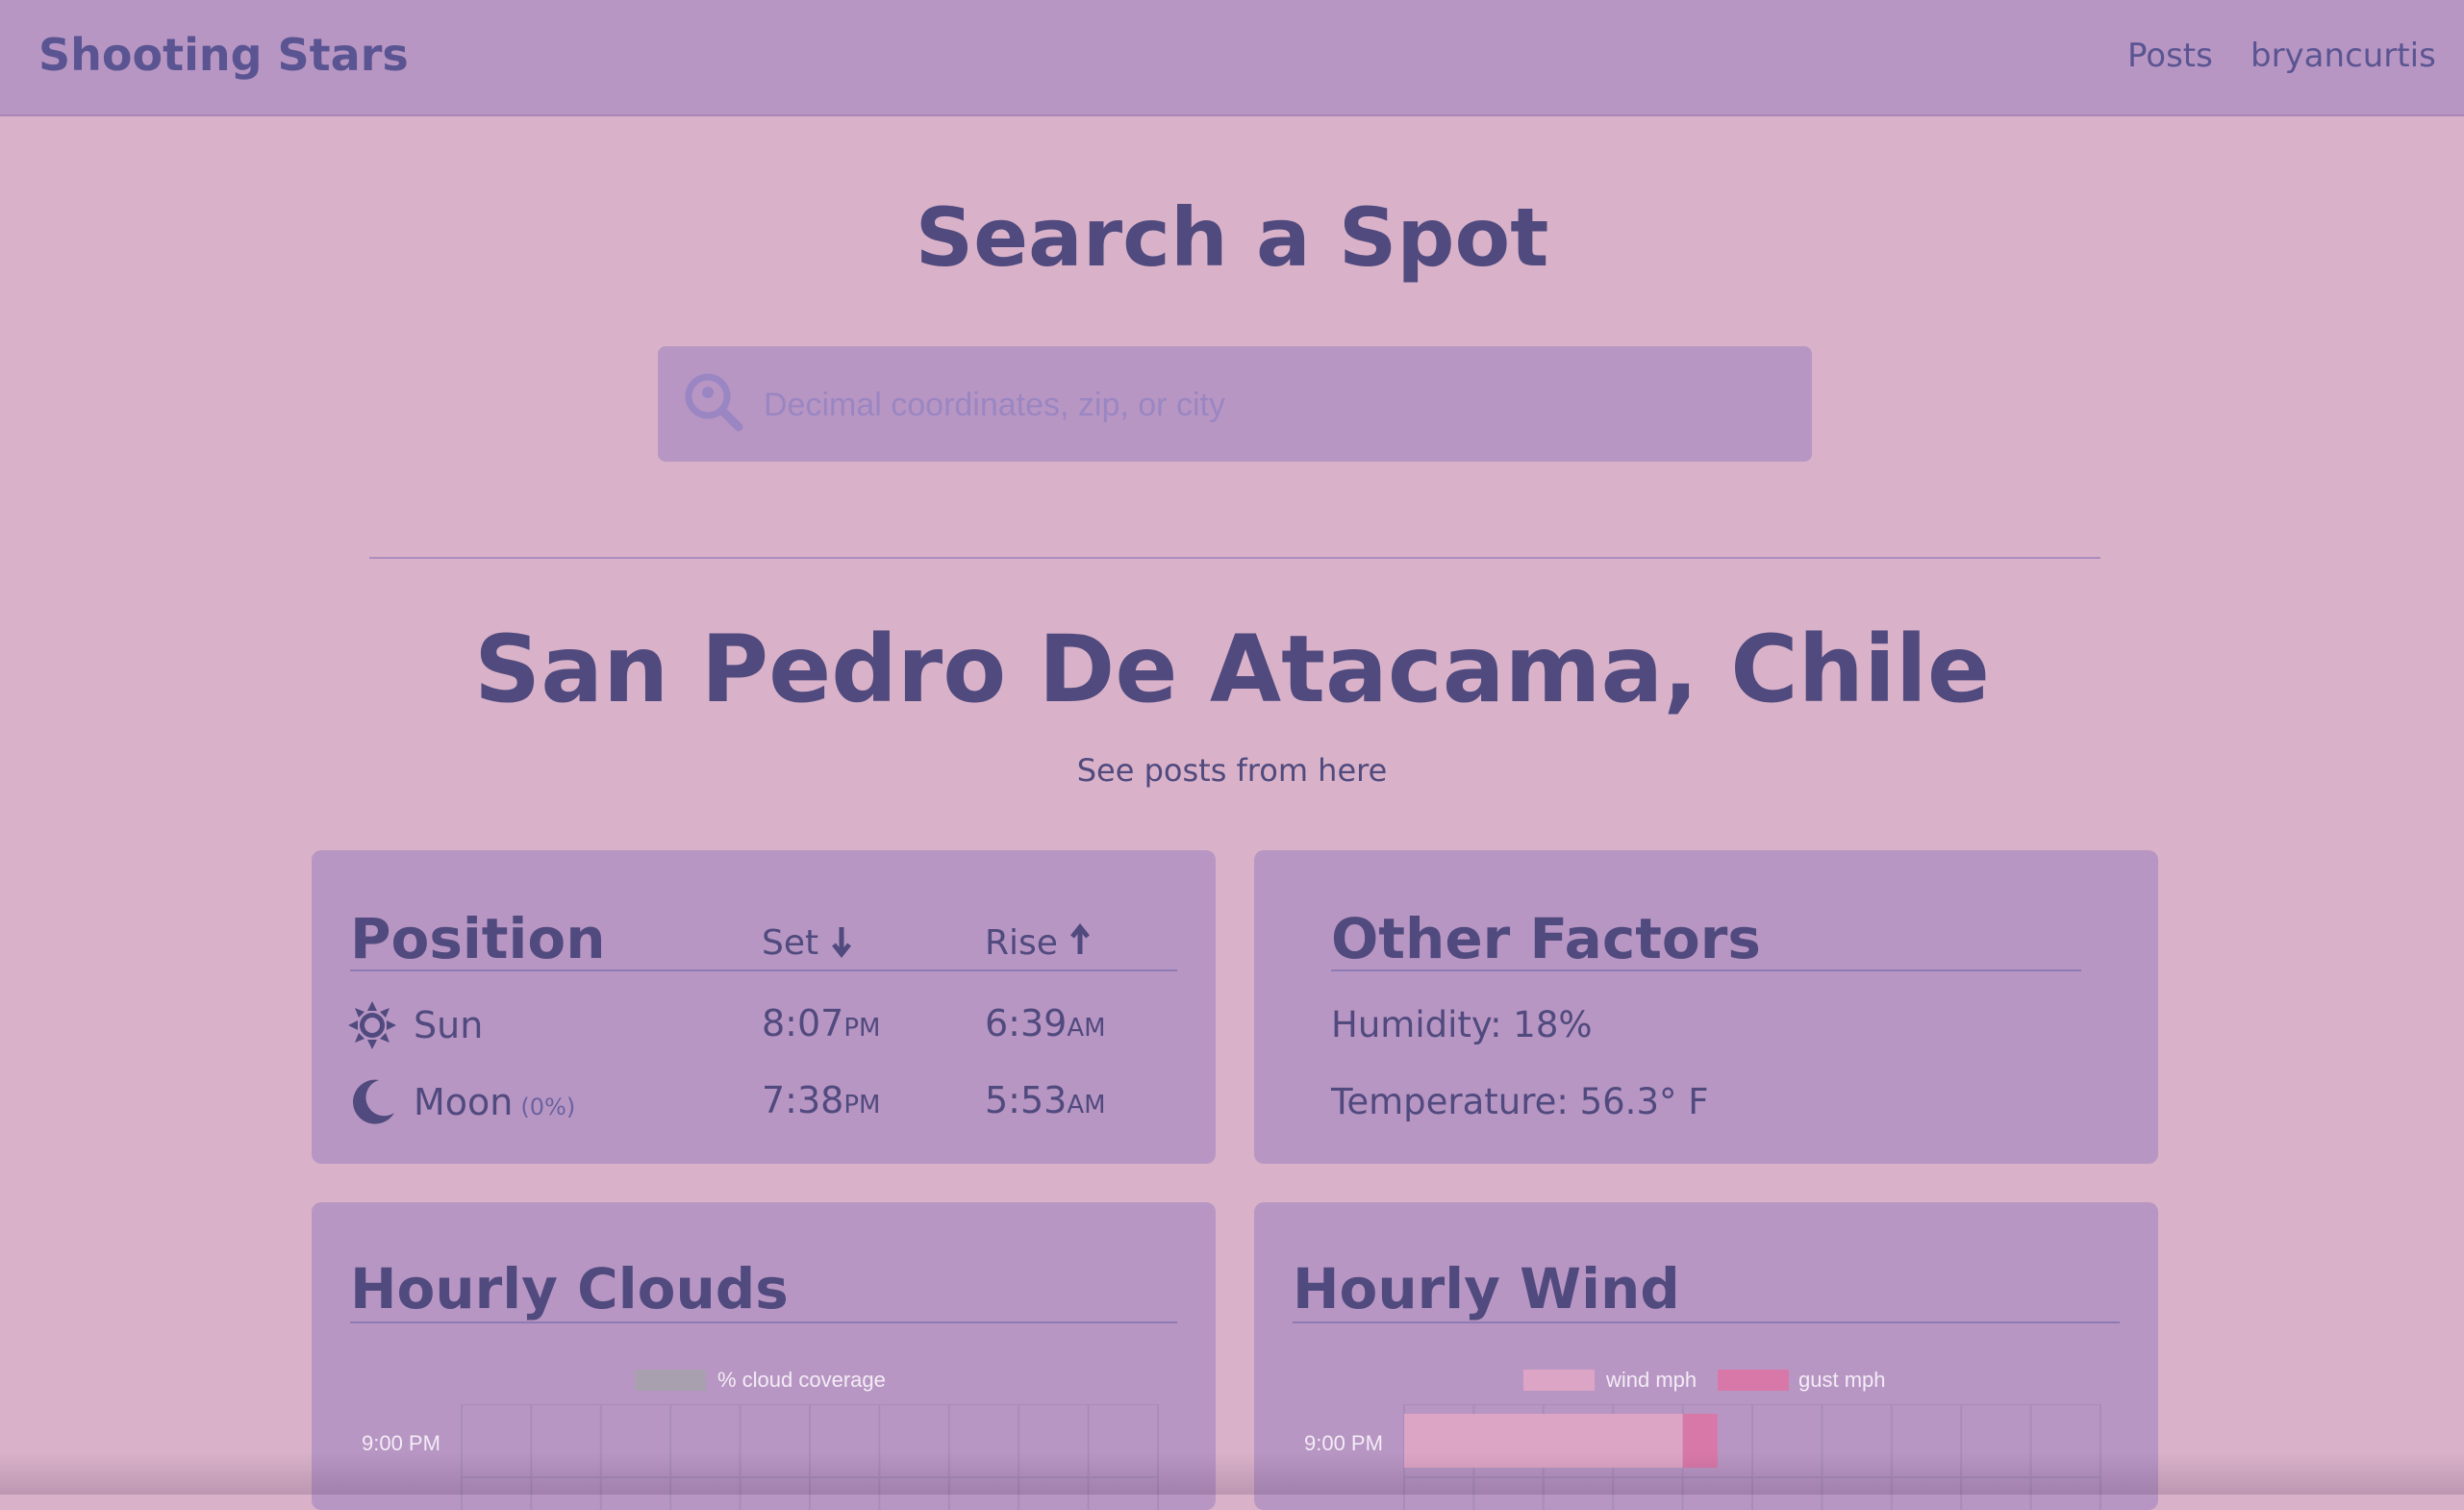  Describe the element at coordinates (1706, 970) in the screenshot. I see `other-factors-rule` at that location.